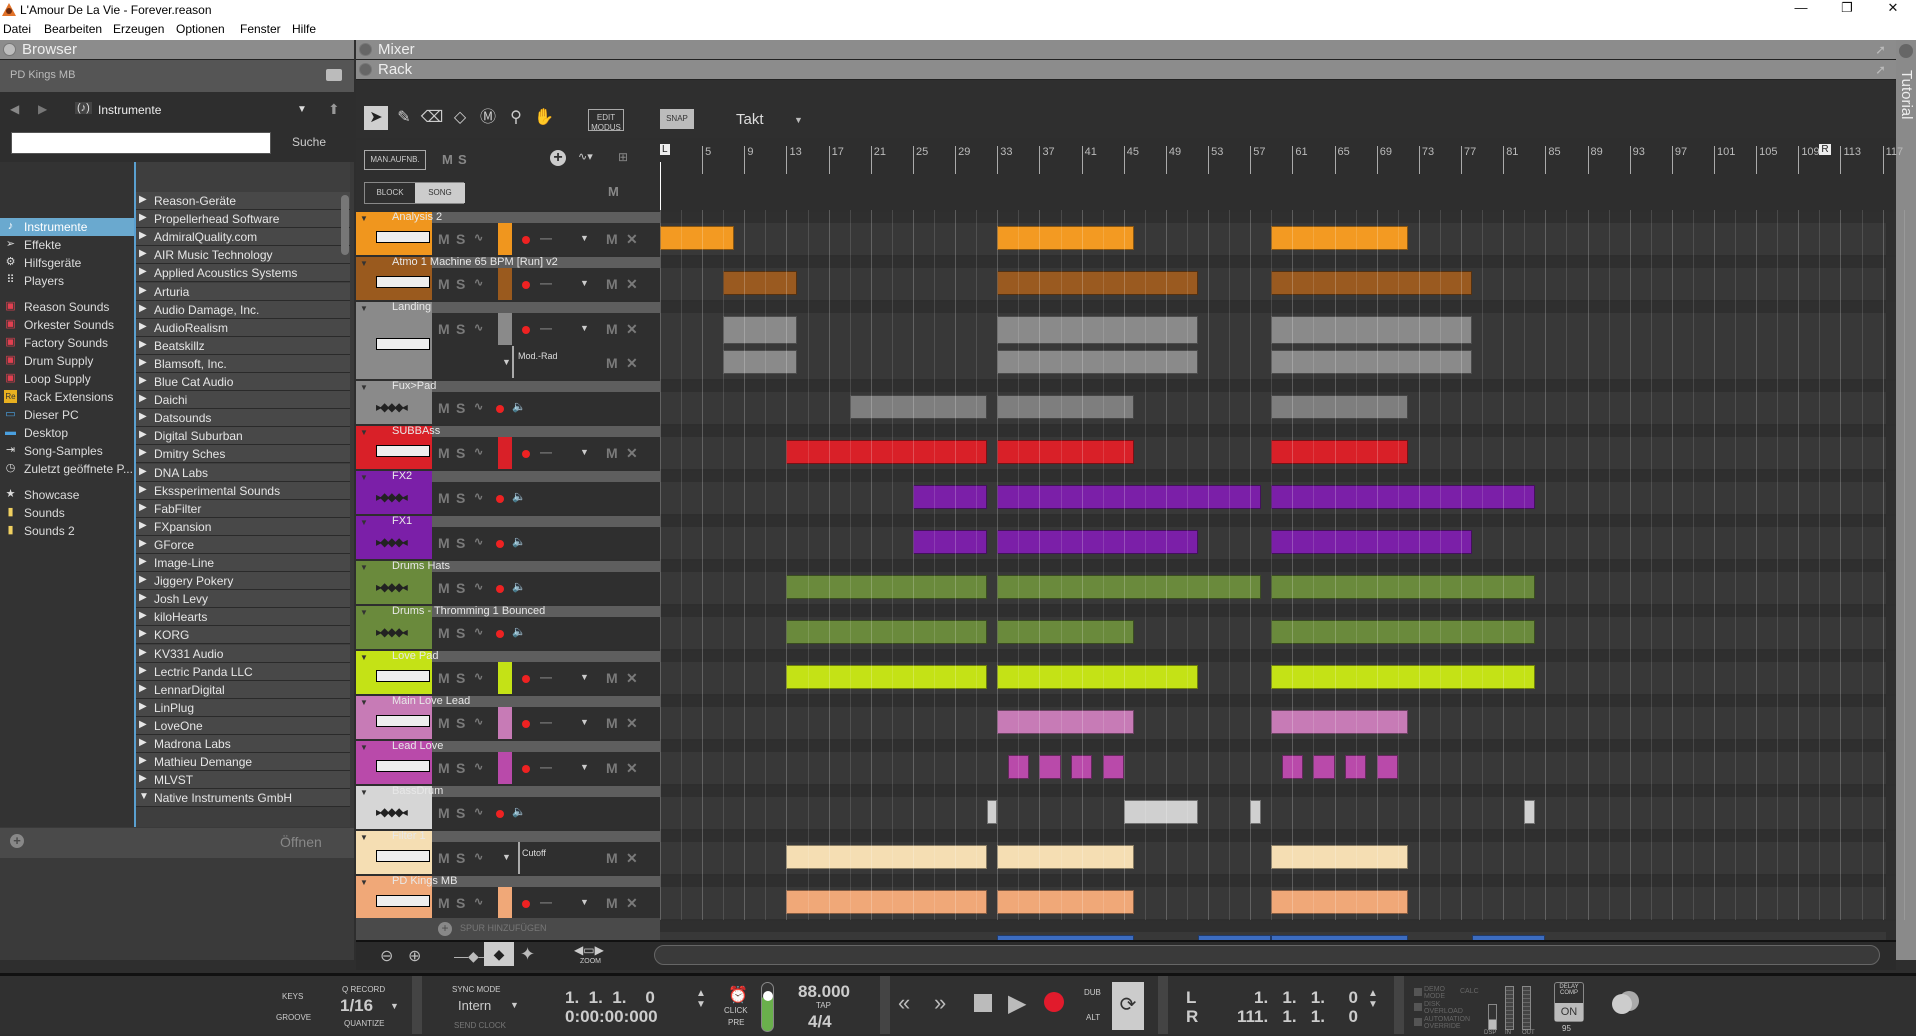 Image resolution: width=1916 pixels, height=1036 pixels. What do you see at coordinates (432, 118) in the screenshot?
I see `eraser-tool-icon: ⌫` at bounding box center [432, 118].